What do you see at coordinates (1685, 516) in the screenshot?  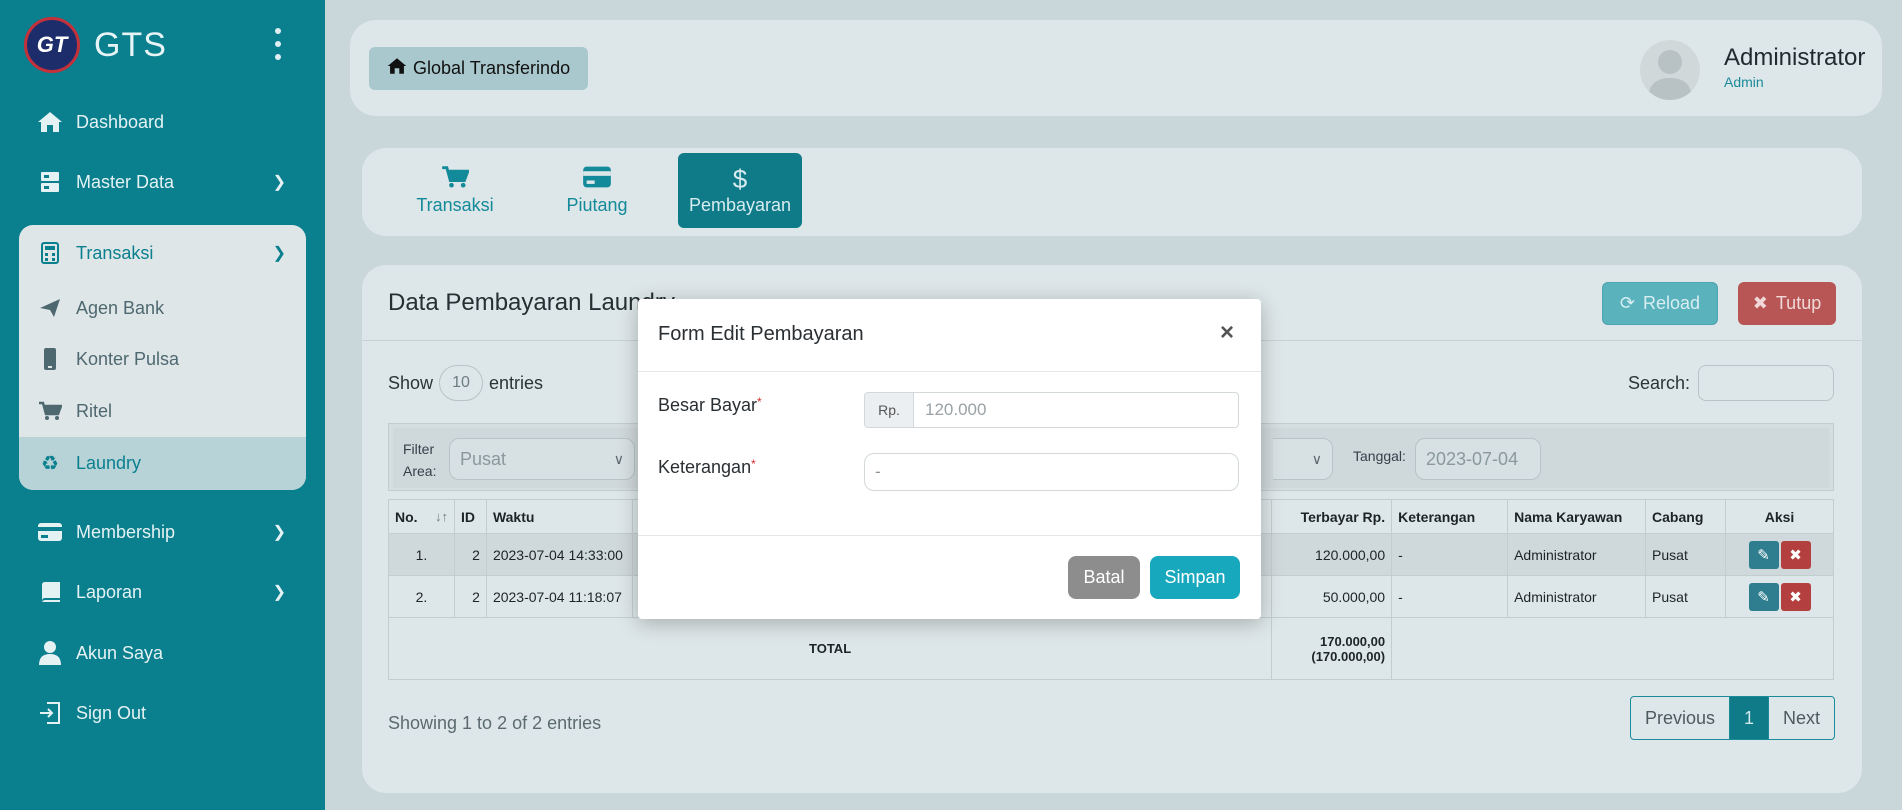 I see `col-cabang: Cabang` at bounding box center [1685, 516].